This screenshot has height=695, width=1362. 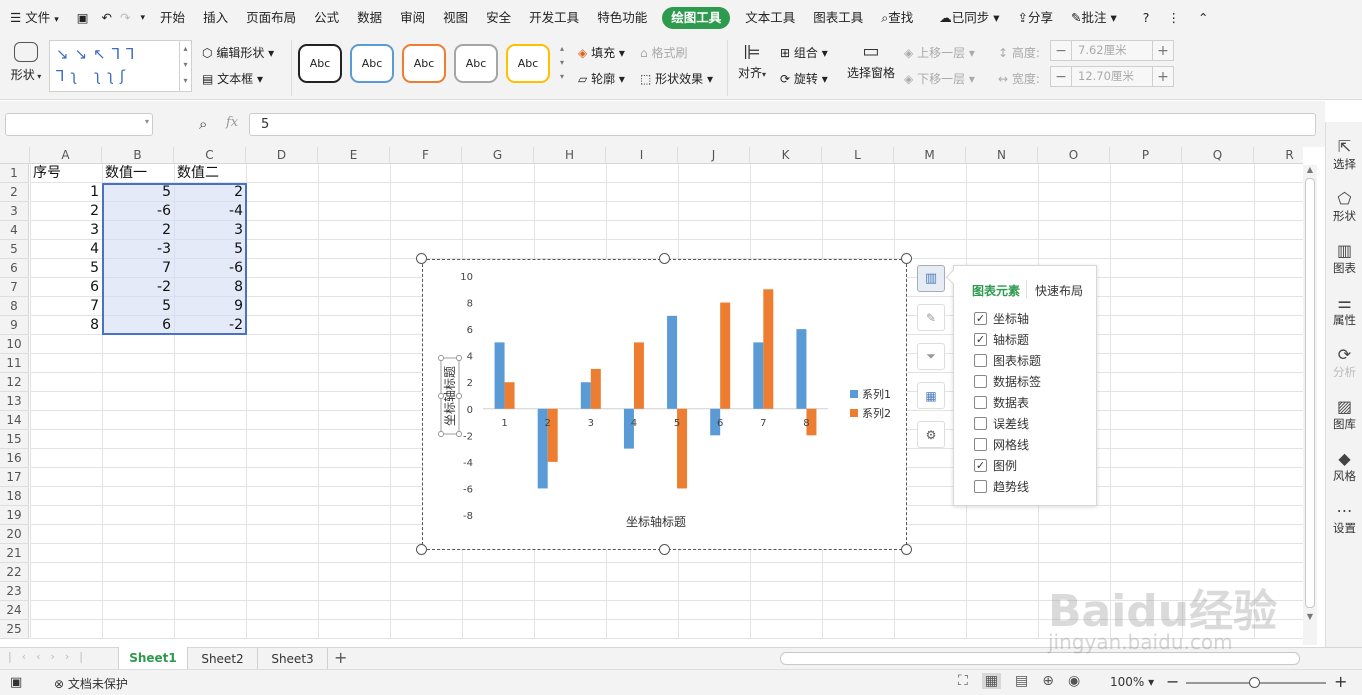 I want to click on sheet-nav-arrows: |‹‹››|, so click(x=50, y=656).